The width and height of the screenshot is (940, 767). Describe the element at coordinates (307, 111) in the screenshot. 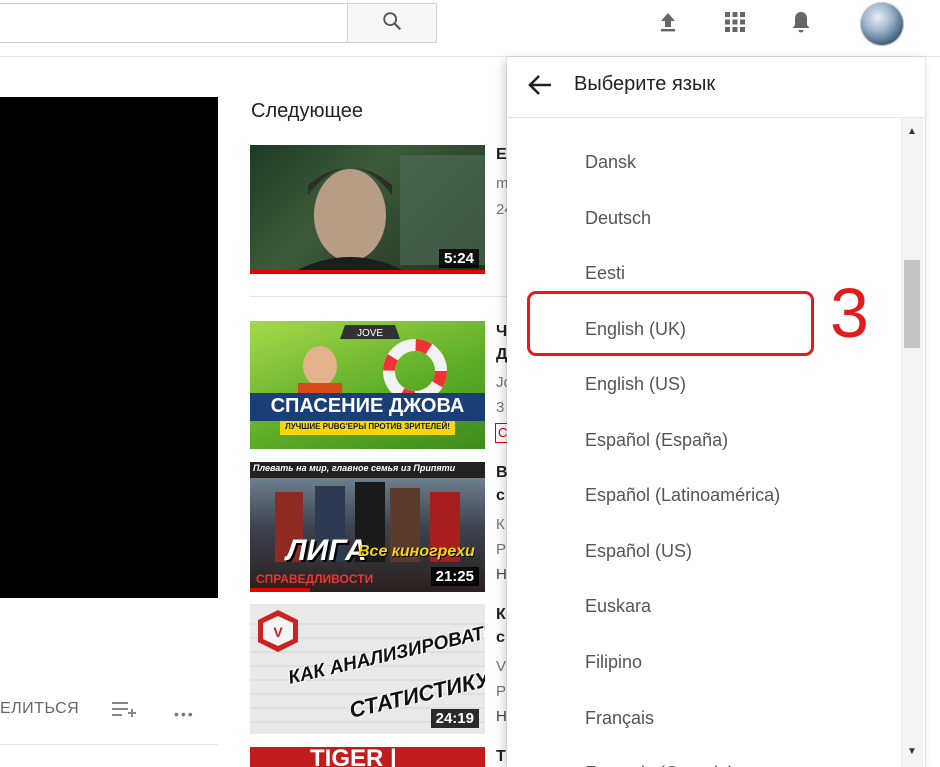

I see `up-next-title: Следующее` at that location.